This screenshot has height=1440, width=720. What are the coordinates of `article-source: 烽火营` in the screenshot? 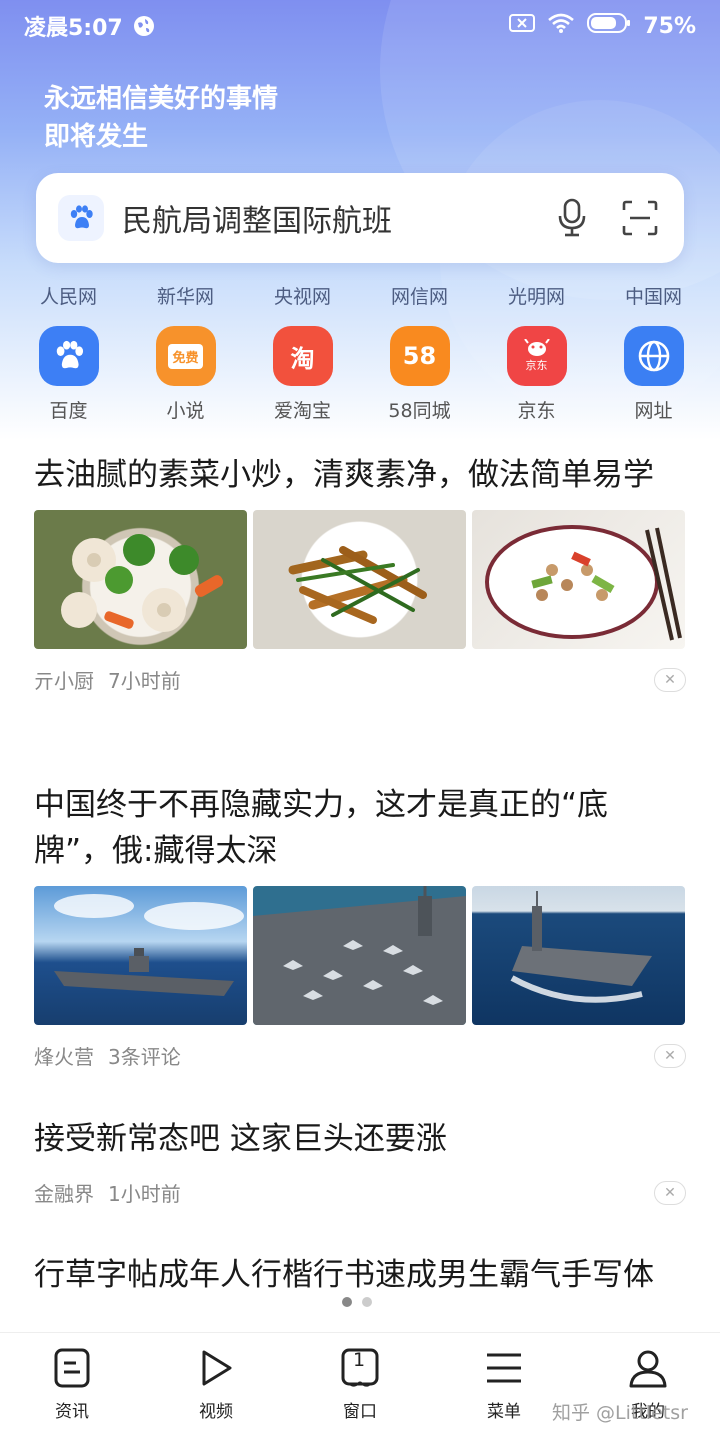 It's located at (64, 1057).